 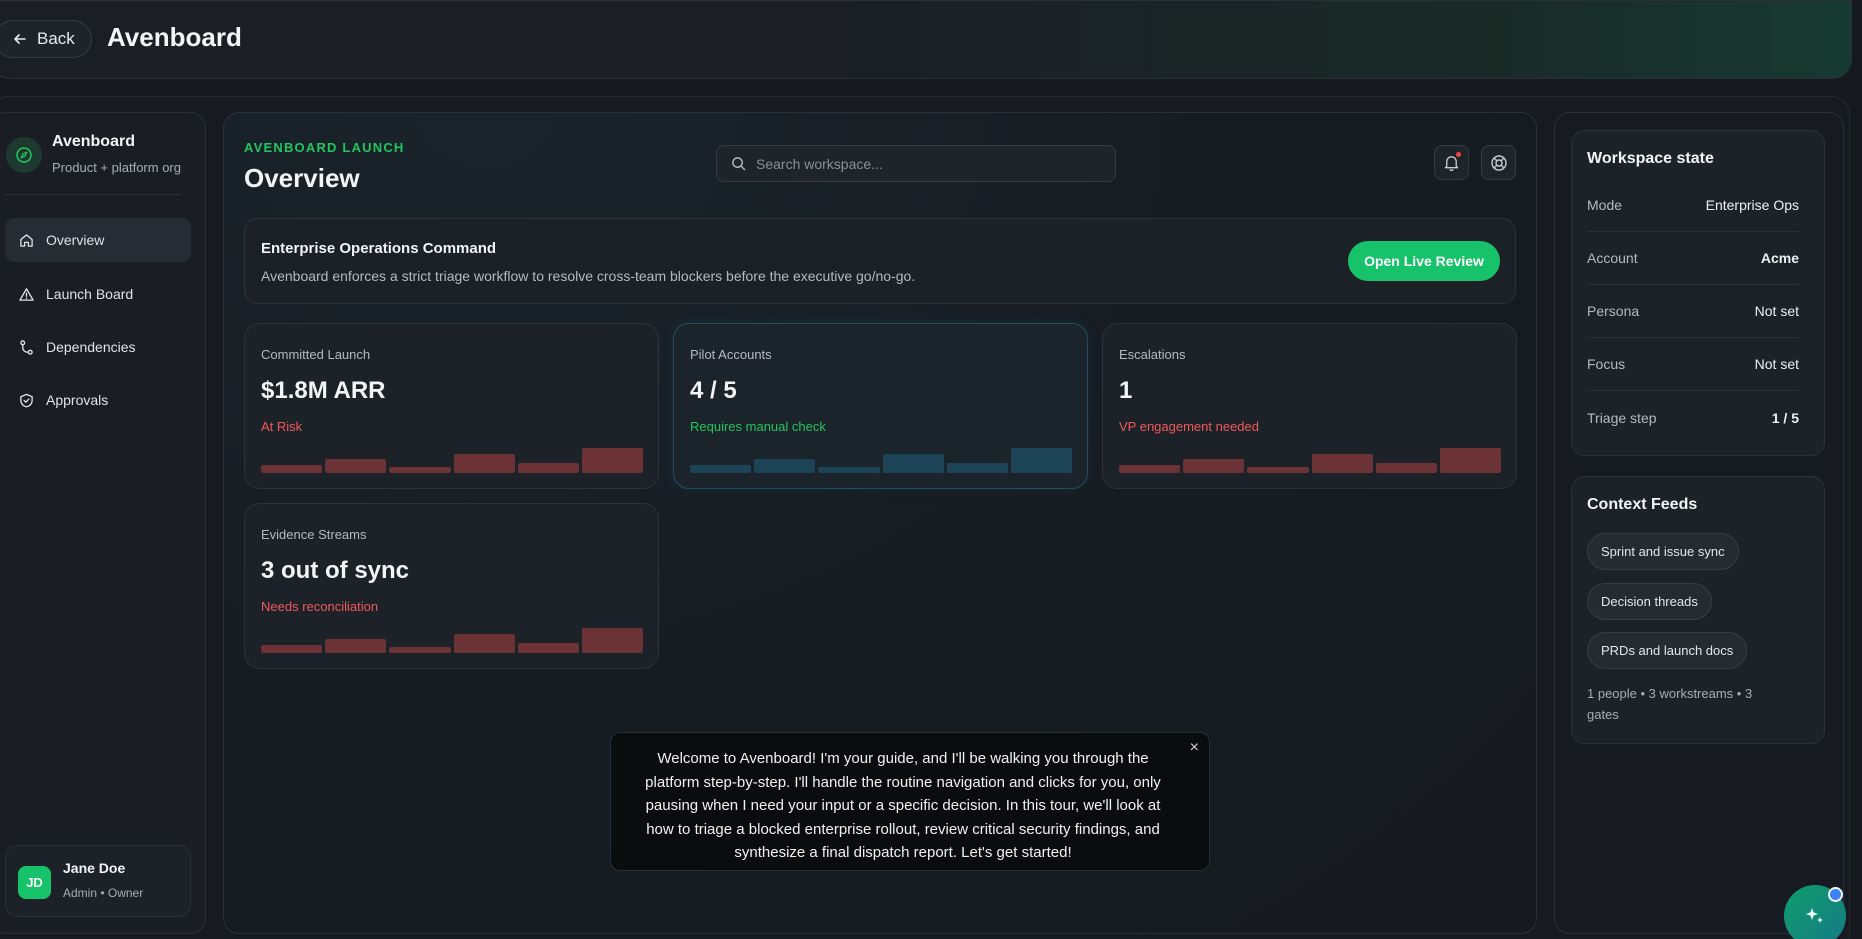 I want to click on sidebar-item-dependencies: Dependencies, so click(x=98, y=347).